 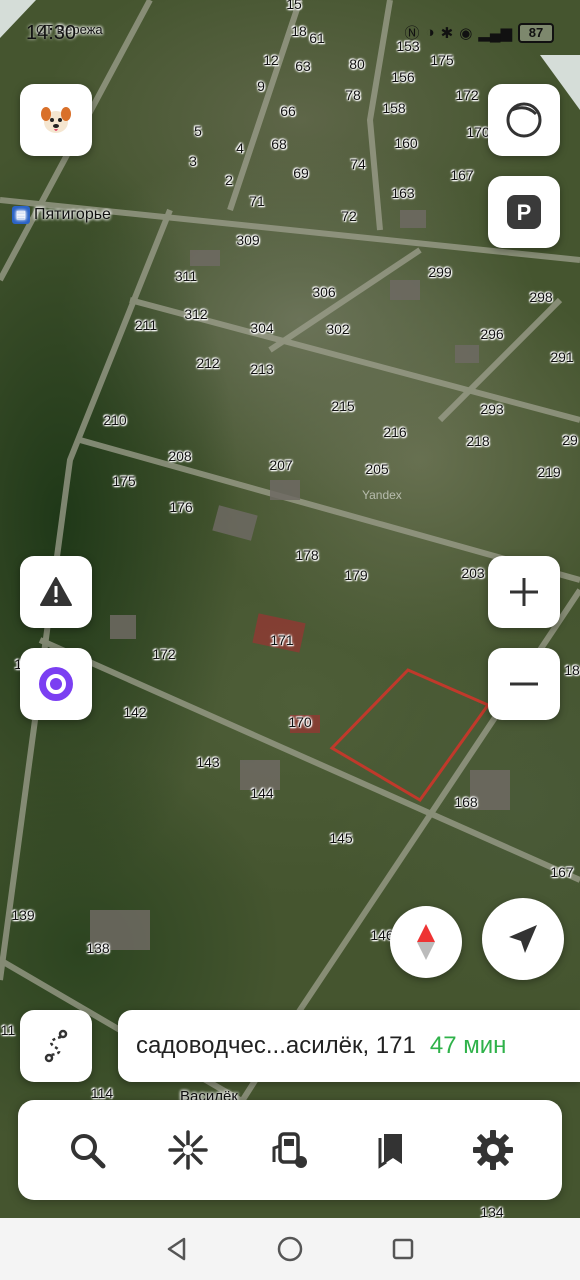 I want to click on poi-station: ▤ Пятигорье, so click(x=61, y=215).